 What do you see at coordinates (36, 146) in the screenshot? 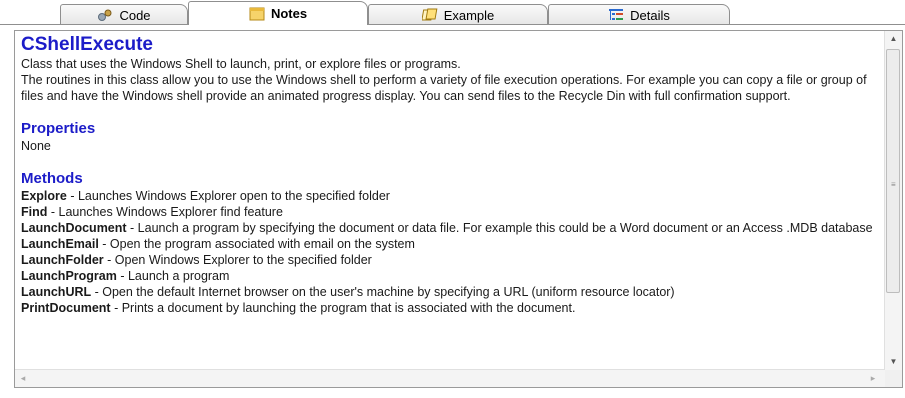
I see `properties-value: None` at bounding box center [36, 146].